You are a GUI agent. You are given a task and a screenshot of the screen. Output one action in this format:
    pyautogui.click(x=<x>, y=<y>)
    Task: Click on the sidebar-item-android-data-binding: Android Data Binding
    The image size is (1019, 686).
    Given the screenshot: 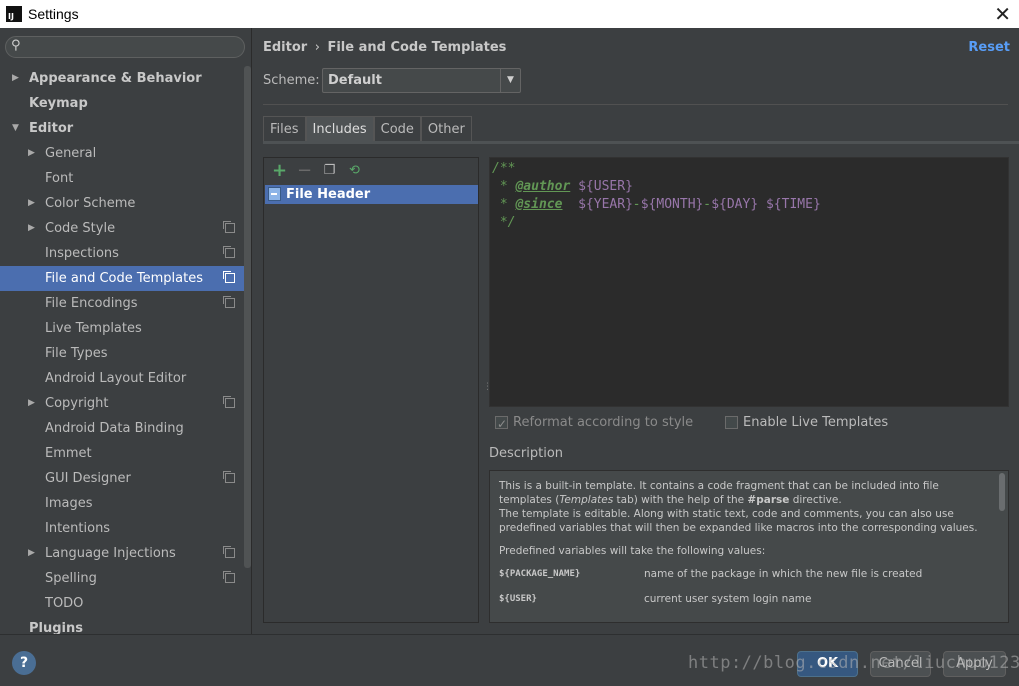 What is the action you would take?
    pyautogui.click(x=122, y=428)
    